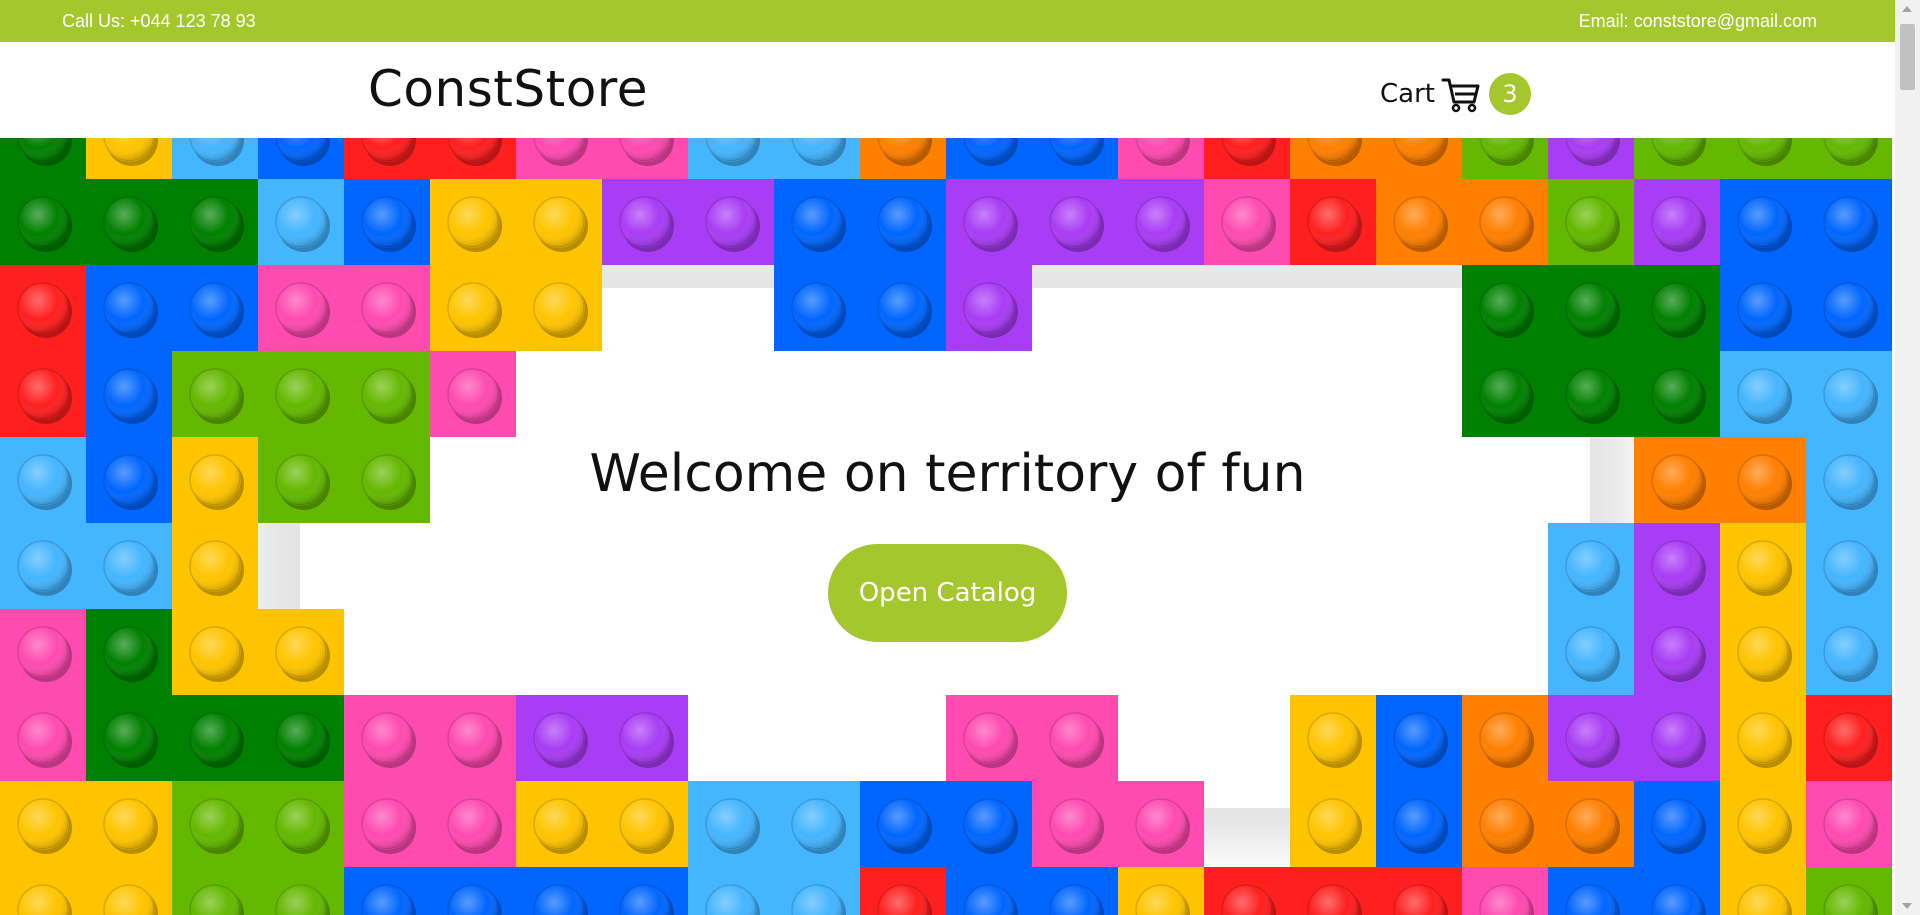 The width and height of the screenshot is (1920, 915). What do you see at coordinates (947, 593) in the screenshot?
I see `open-catalog-button: Open Catalog` at bounding box center [947, 593].